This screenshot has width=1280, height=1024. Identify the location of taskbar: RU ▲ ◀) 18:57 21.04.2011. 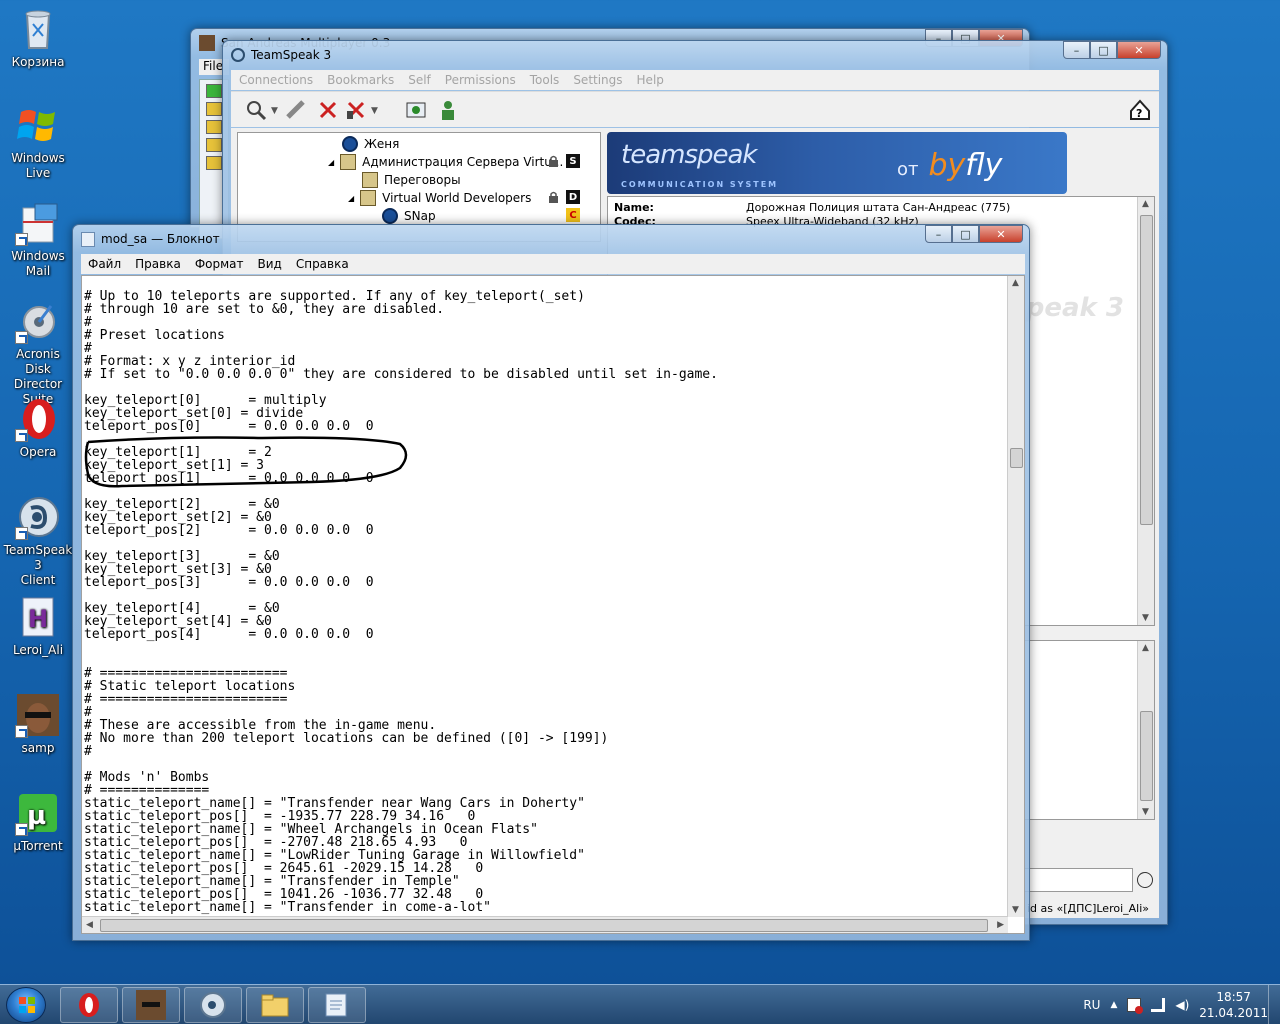
(640, 1004).